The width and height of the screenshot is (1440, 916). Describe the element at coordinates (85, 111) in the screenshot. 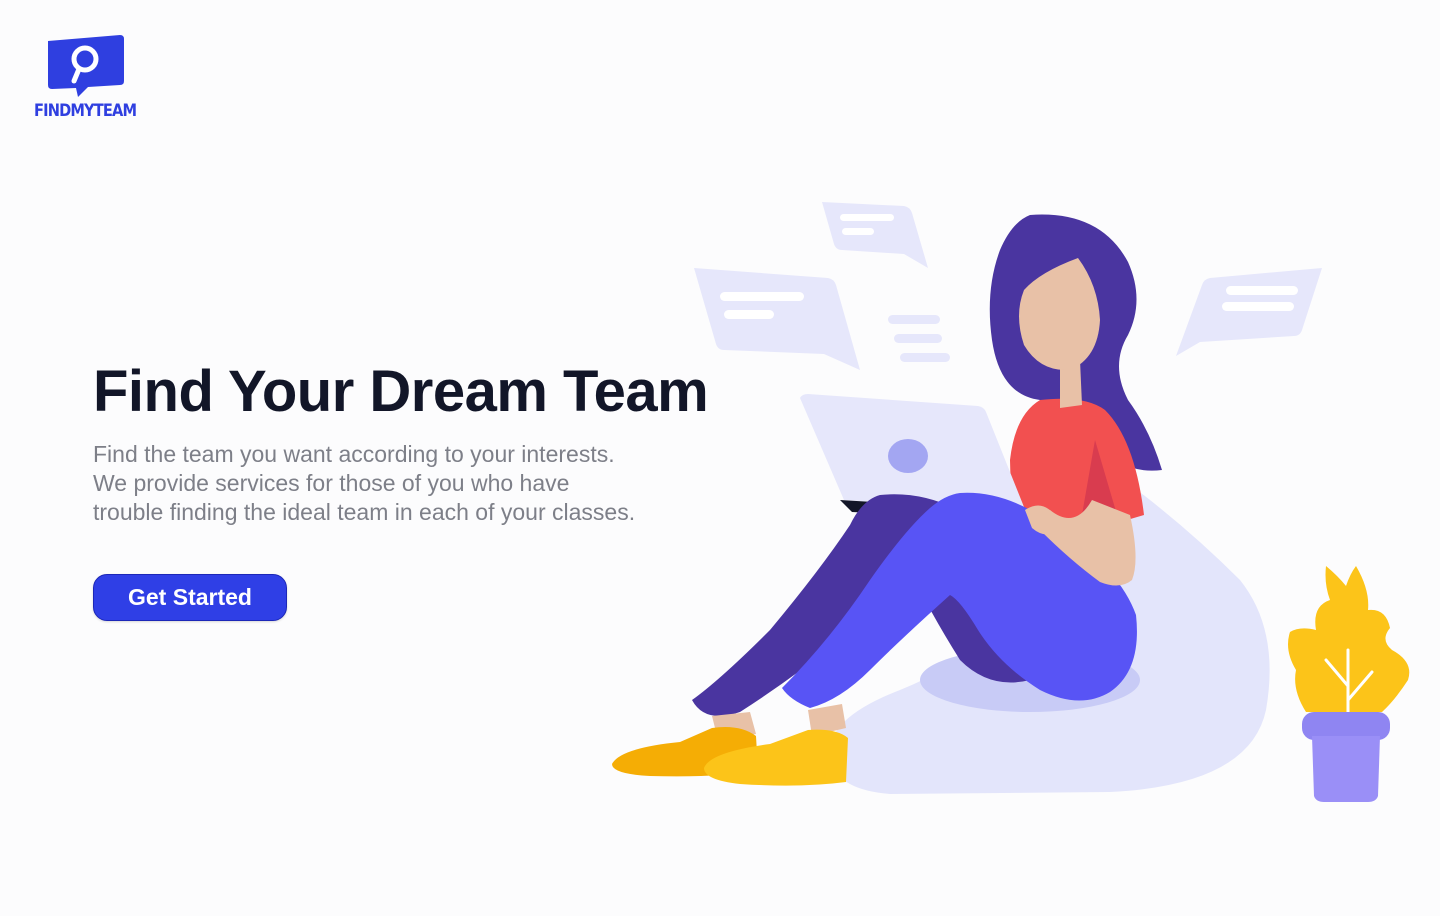

I see `brand-name: FINDMYTEAM` at that location.